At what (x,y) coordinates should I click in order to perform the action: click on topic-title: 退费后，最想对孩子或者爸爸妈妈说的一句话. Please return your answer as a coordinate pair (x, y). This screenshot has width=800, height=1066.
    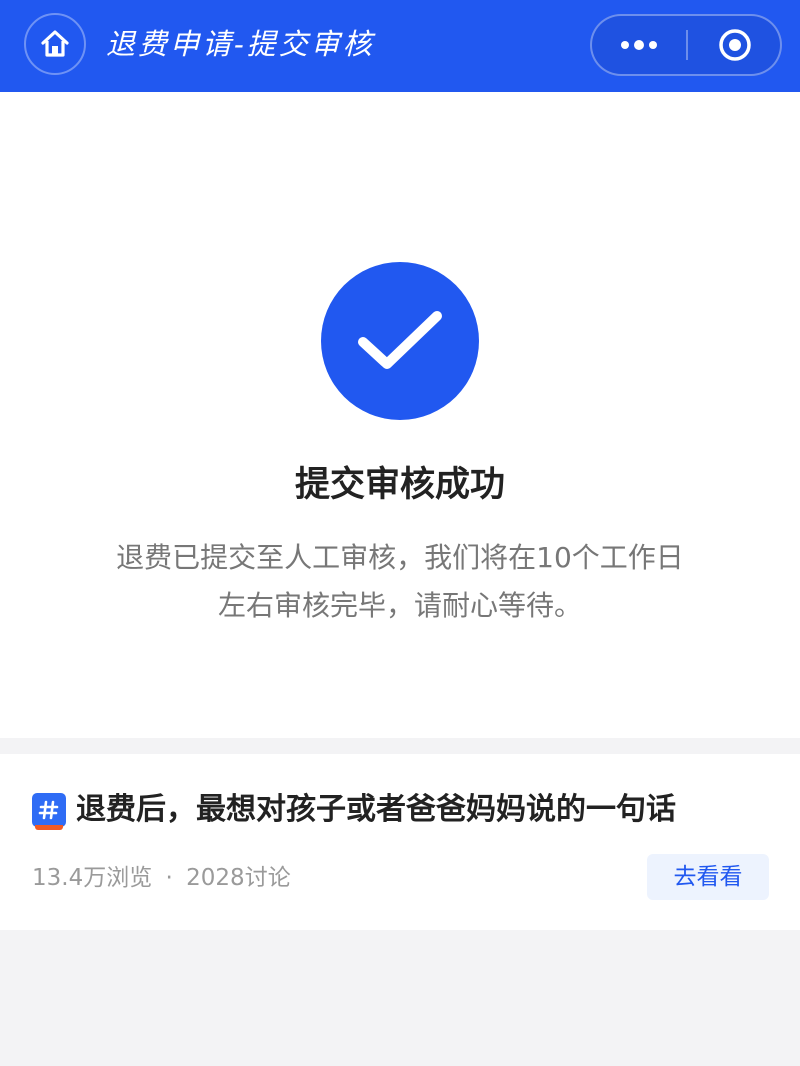
    Looking at the image, I should click on (376, 810).